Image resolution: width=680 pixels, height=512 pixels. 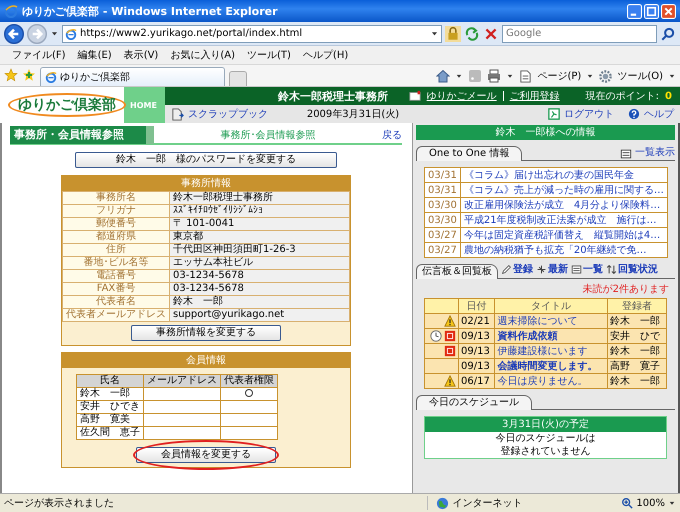 I want to click on board-action-link: 一覧, so click(x=593, y=269).